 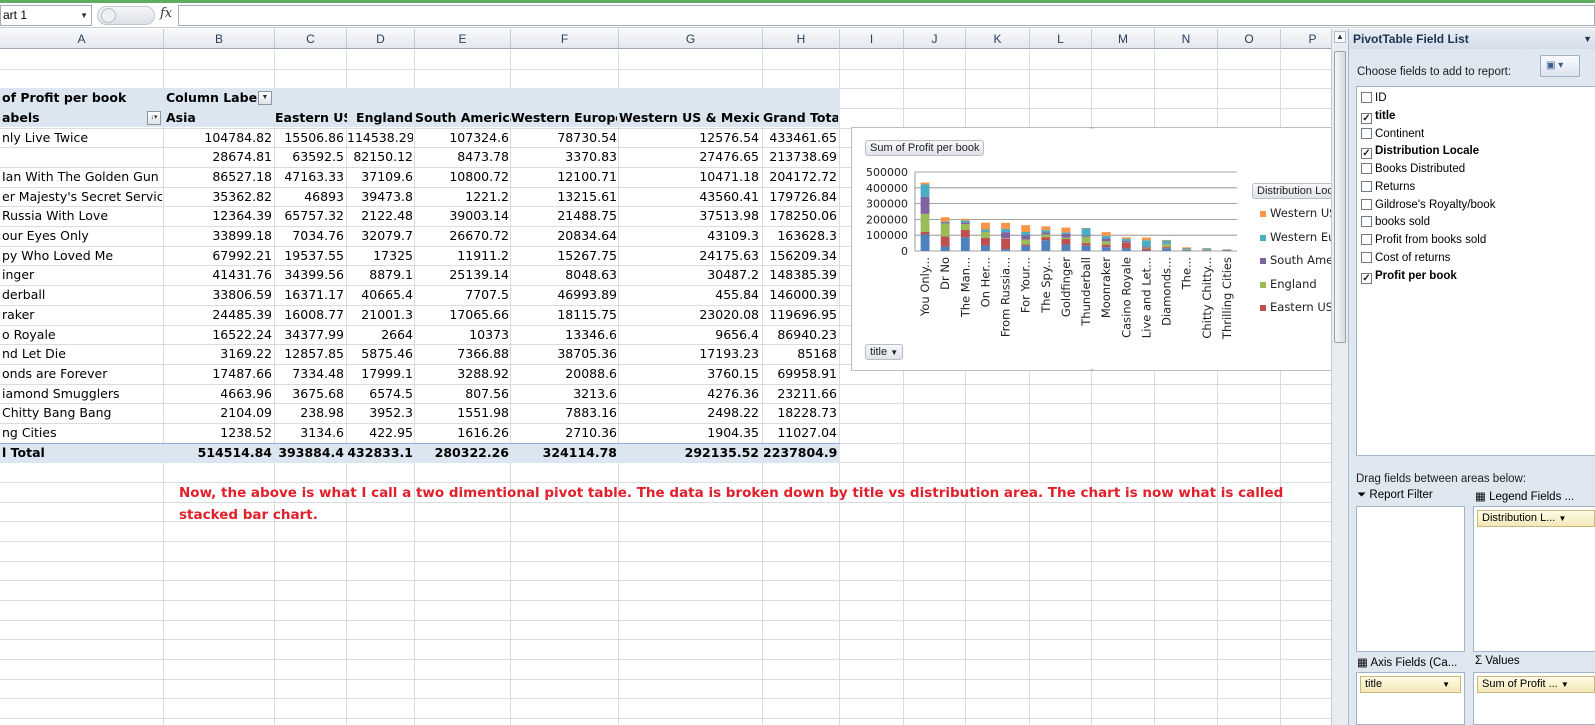 What do you see at coordinates (665, 580) in the screenshot?
I see `row-gridline` at bounding box center [665, 580].